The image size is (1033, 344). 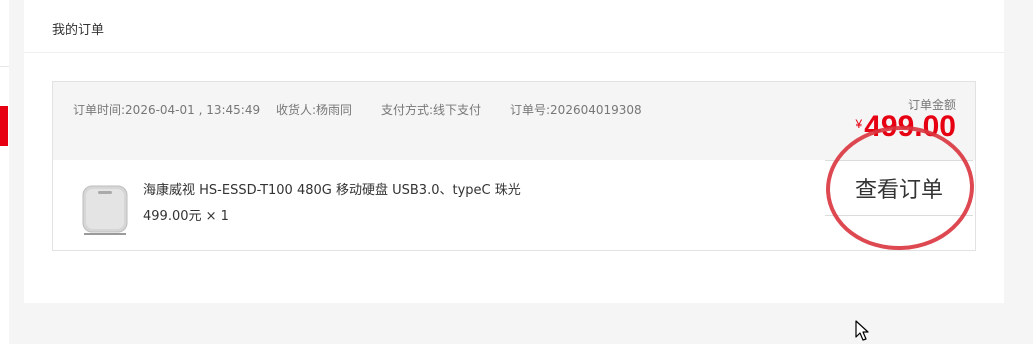 I want to click on order-number: 订单号:202604019308, so click(x=576, y=110).